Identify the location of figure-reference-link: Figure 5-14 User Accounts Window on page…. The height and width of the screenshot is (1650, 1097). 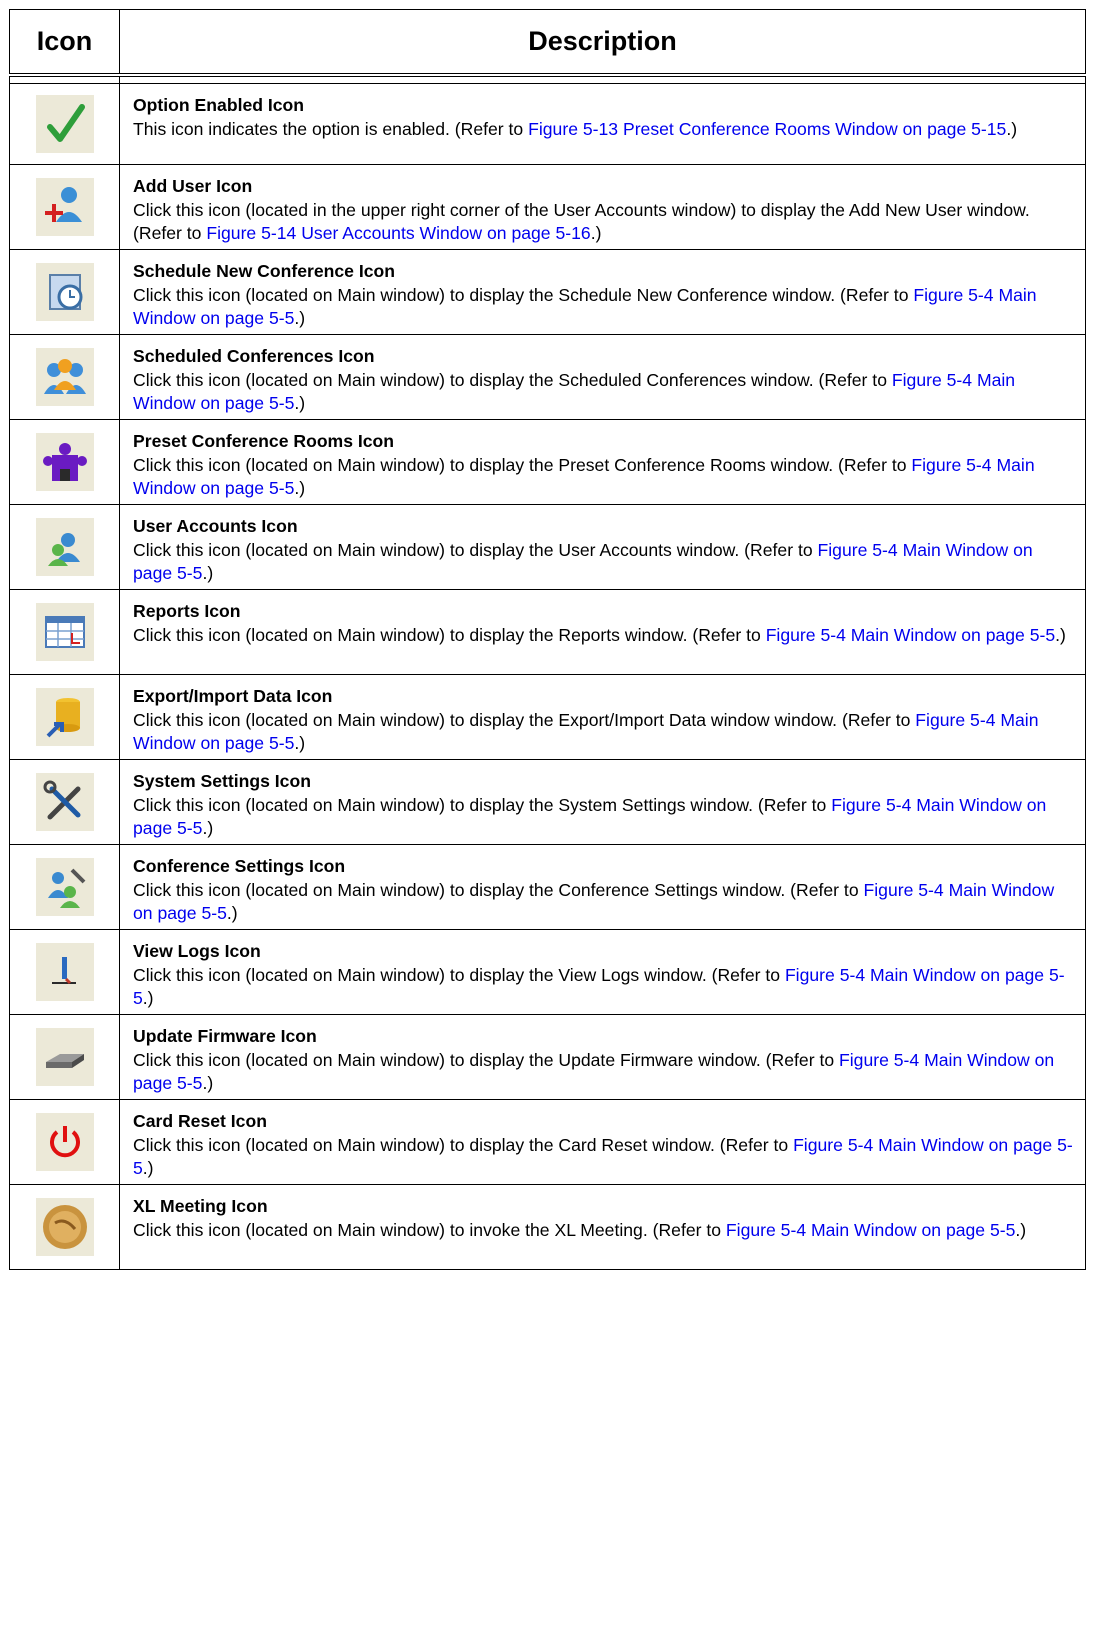
(398, 233).